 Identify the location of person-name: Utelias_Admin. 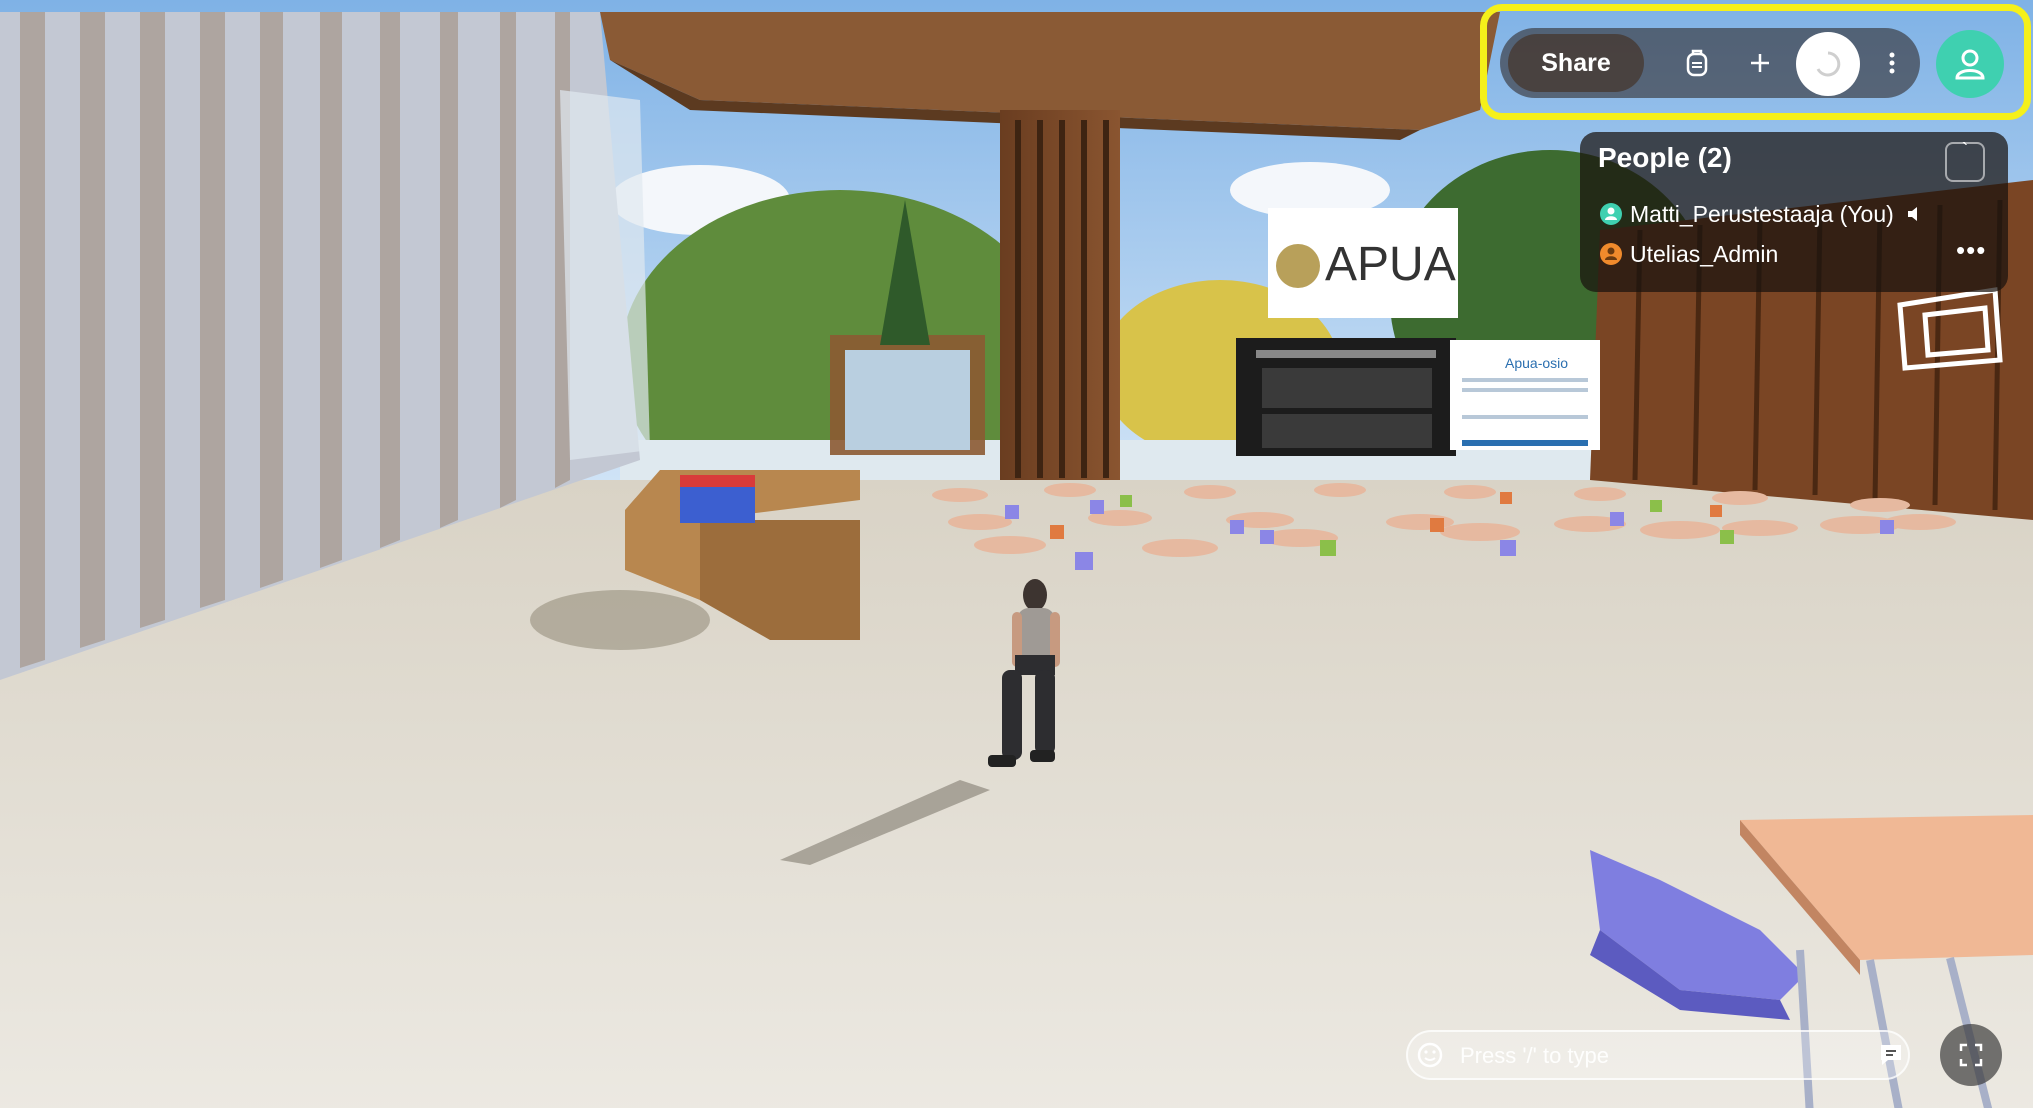
(1704, 253).